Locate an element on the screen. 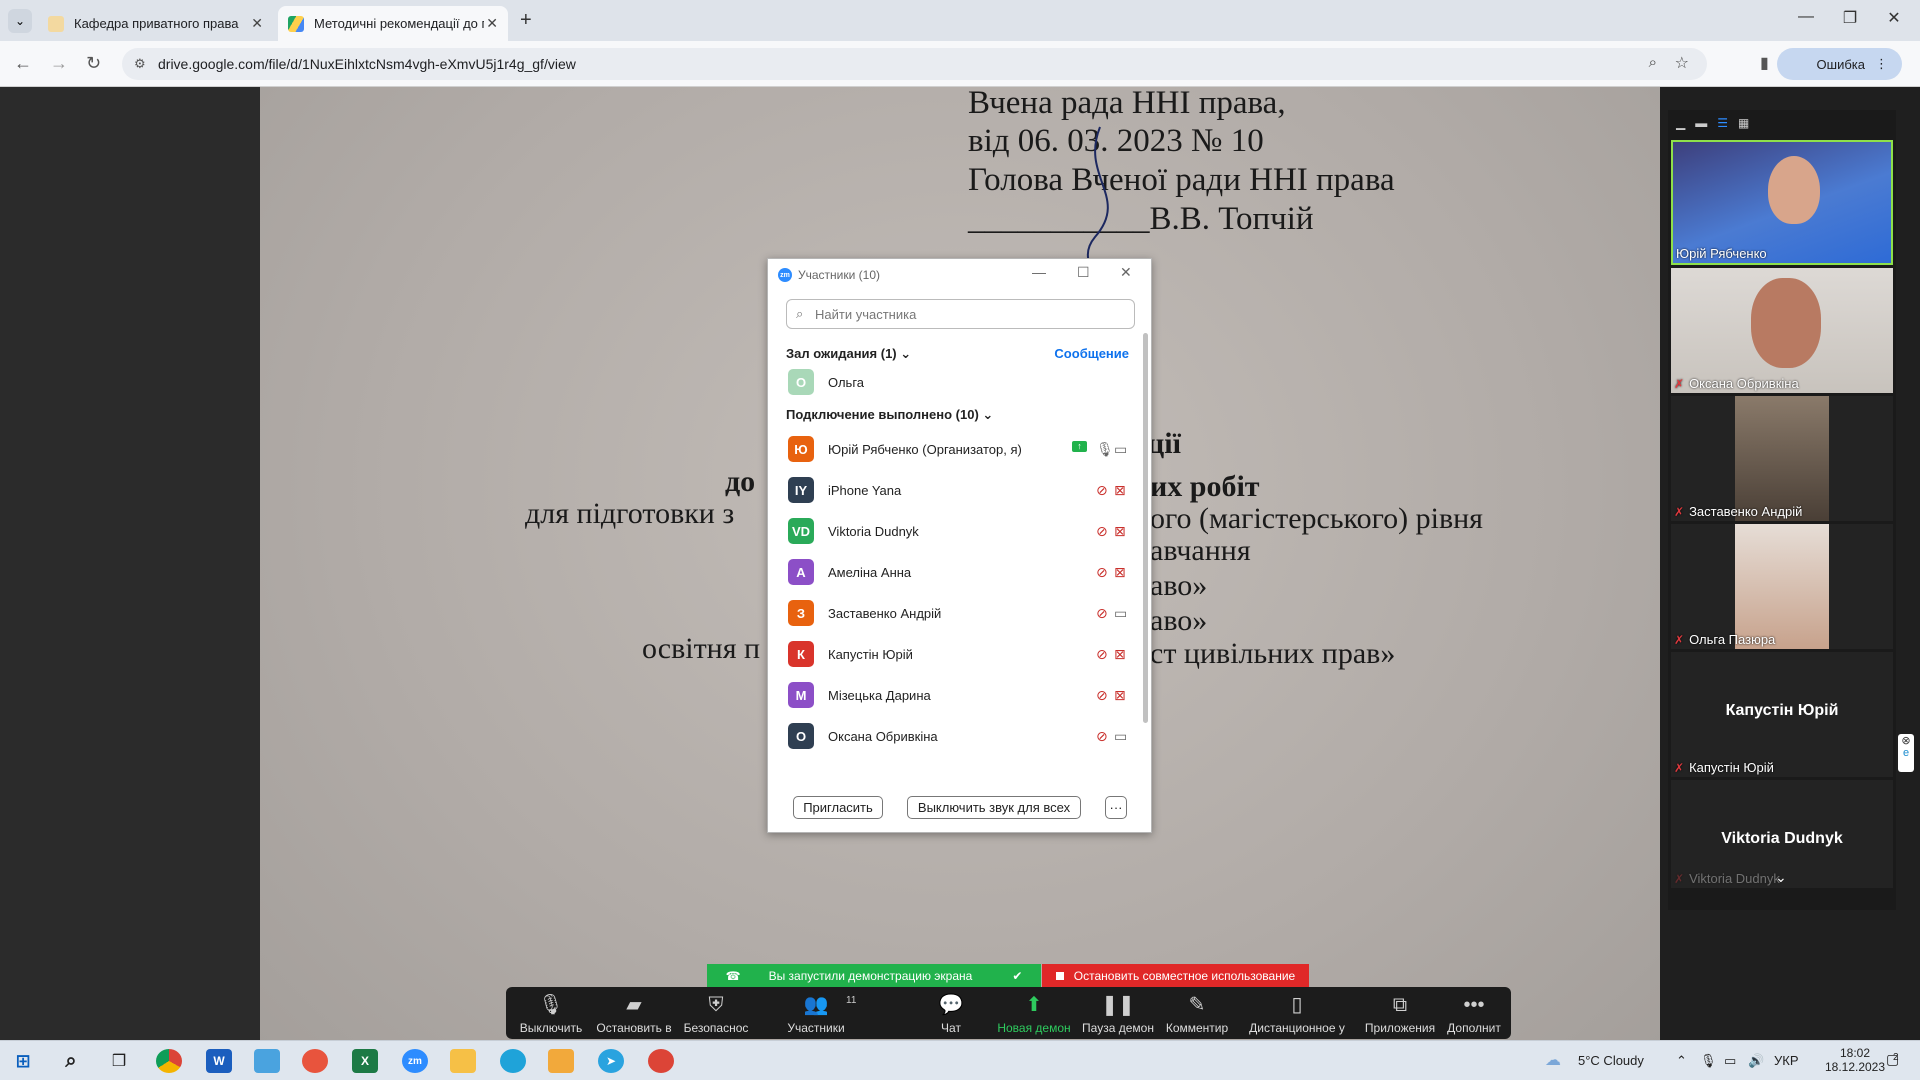 Image resolution: width=1920 pixels, height=1080 pixels. video-tile: Viktoria Dudnyk ✗ Viktoria Dudnyk ⌄ is located at coordinates (1782, 834).